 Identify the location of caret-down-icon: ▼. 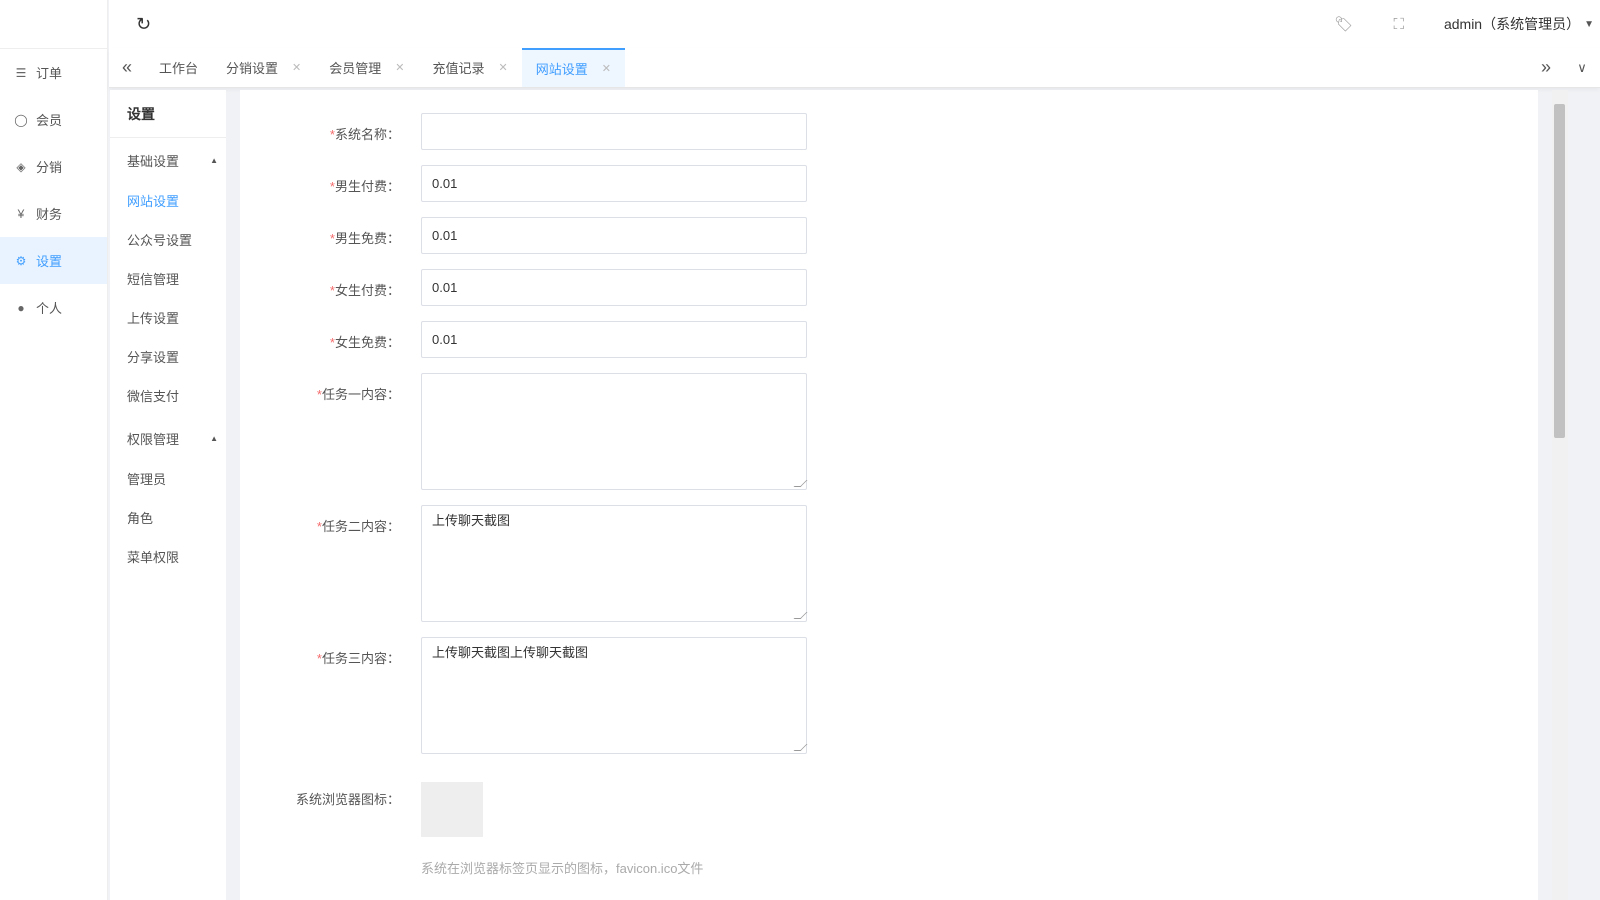
(1589, 24).